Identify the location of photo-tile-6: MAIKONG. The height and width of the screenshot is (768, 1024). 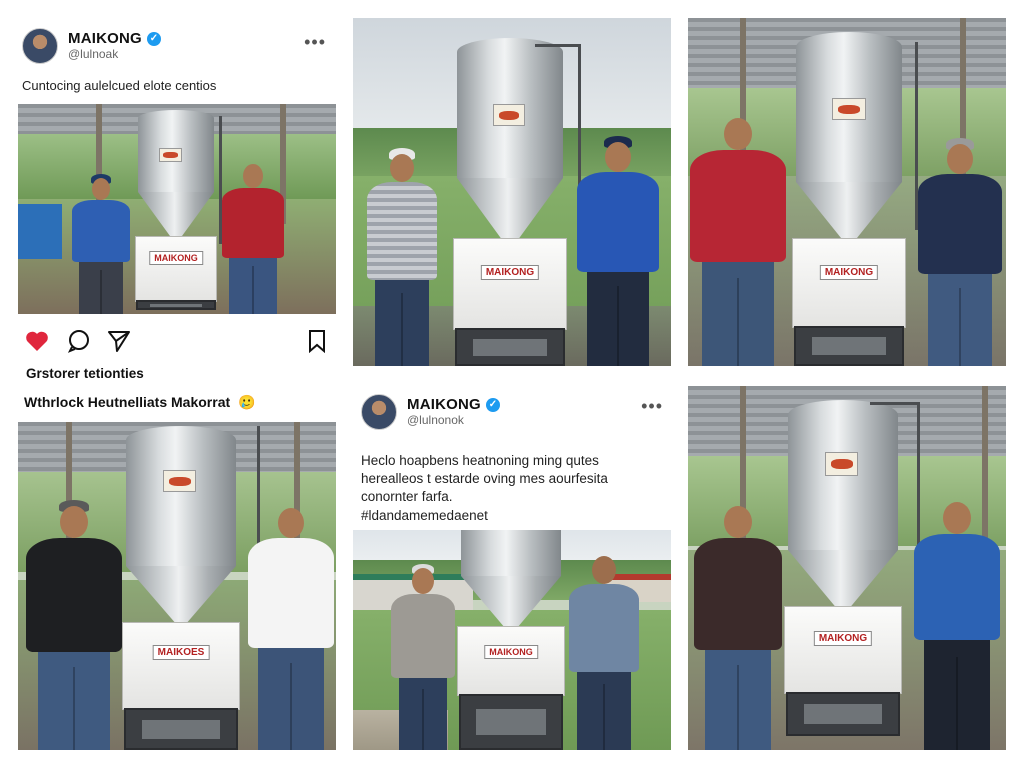
(847, 568).